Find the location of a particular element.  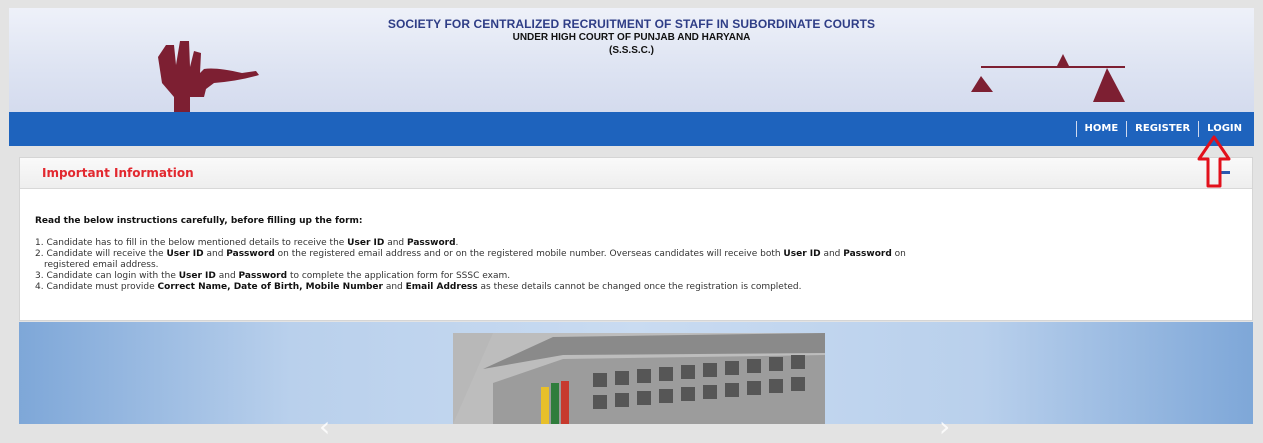

chevron-left-icon: ‹ is located at coordinates (324, 426).